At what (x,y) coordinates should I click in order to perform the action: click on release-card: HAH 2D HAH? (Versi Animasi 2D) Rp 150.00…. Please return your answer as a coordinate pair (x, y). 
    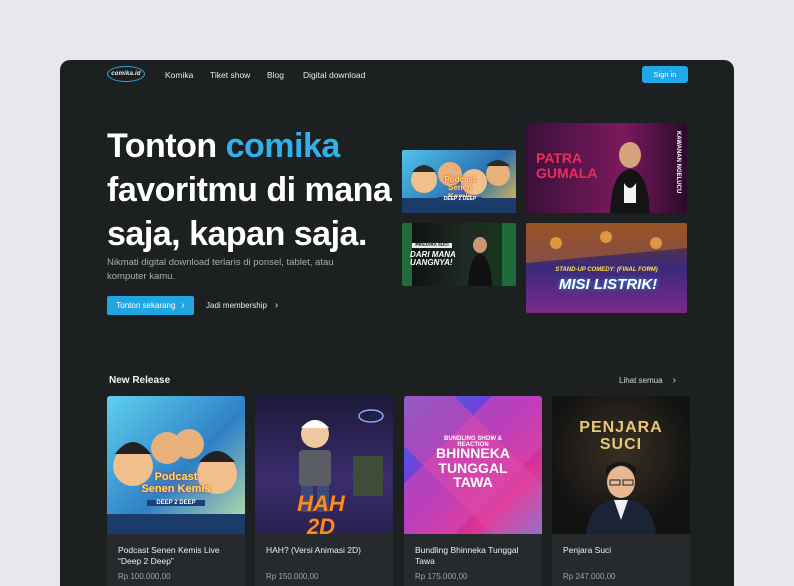
    Looking at the image, I should click on (324, 491).